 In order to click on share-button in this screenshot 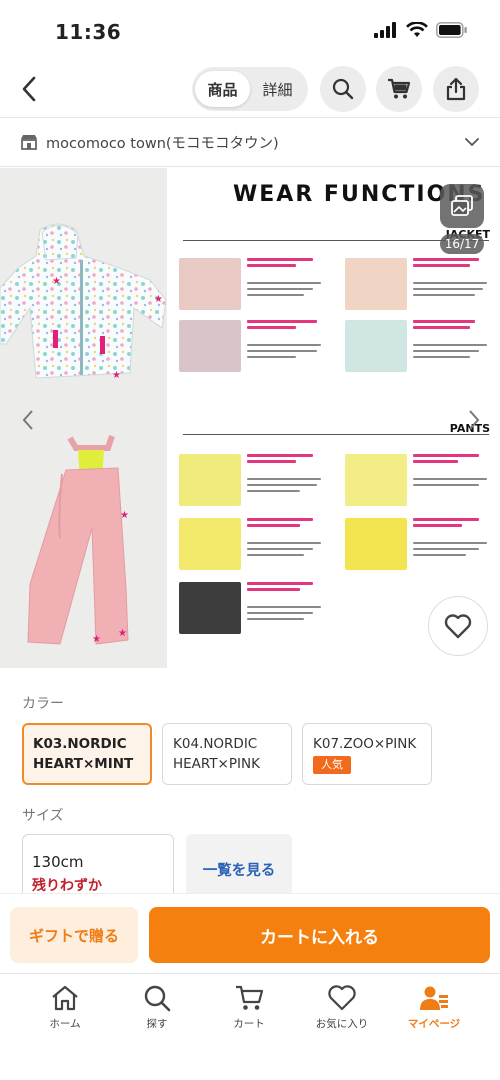, I will do `click(456, 89)`.